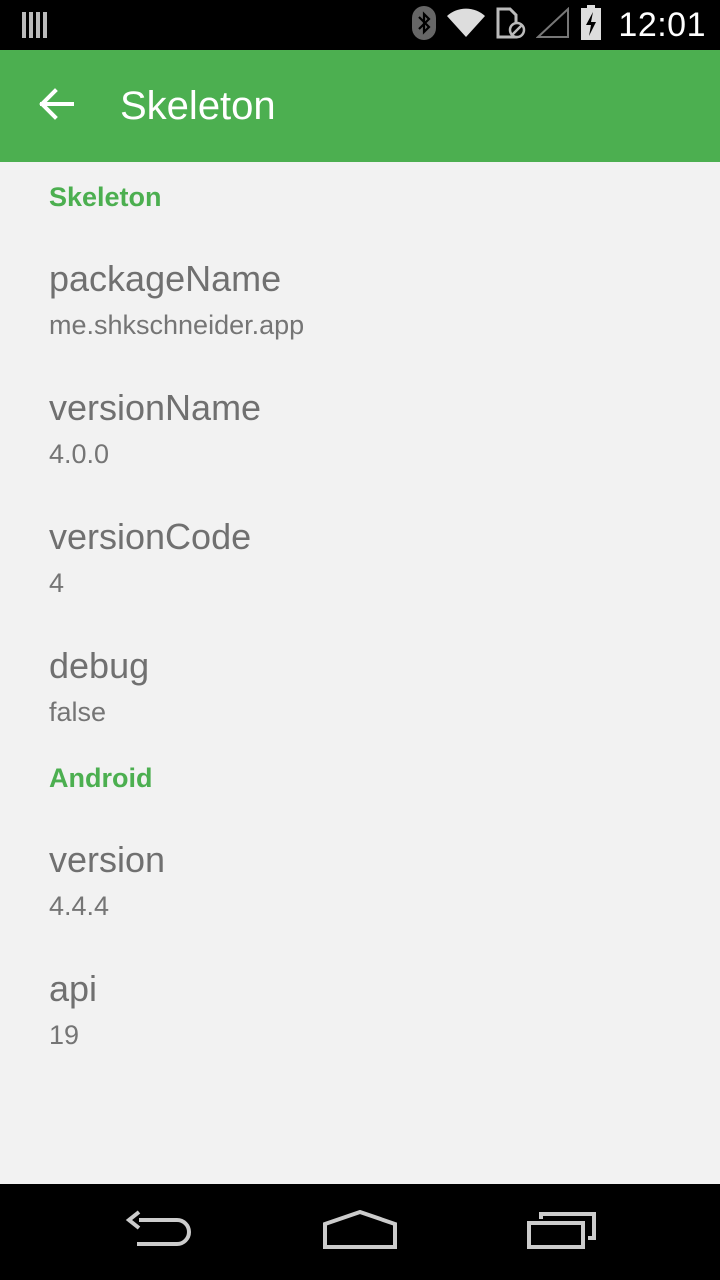 The image size is (720, 1280). I want to click on battery-charging-icon, so click(591, 25).